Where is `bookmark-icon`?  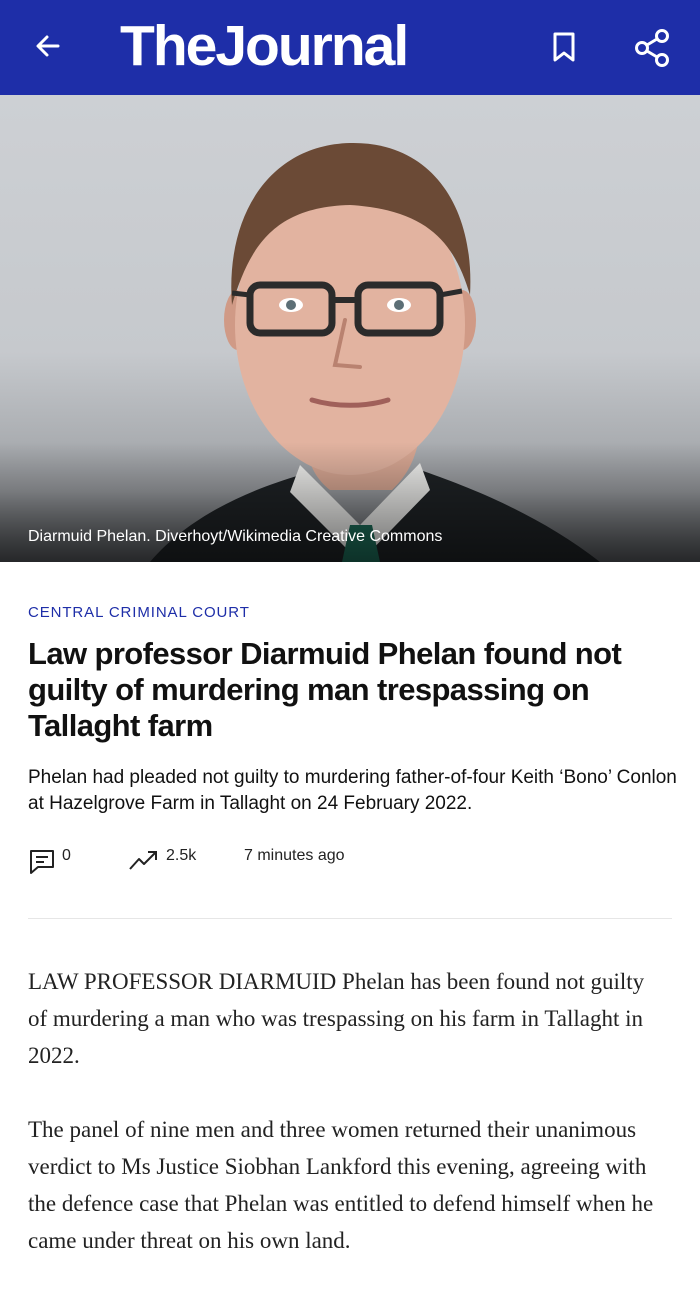 bookmark-icon is located at coordinates (564, 47).